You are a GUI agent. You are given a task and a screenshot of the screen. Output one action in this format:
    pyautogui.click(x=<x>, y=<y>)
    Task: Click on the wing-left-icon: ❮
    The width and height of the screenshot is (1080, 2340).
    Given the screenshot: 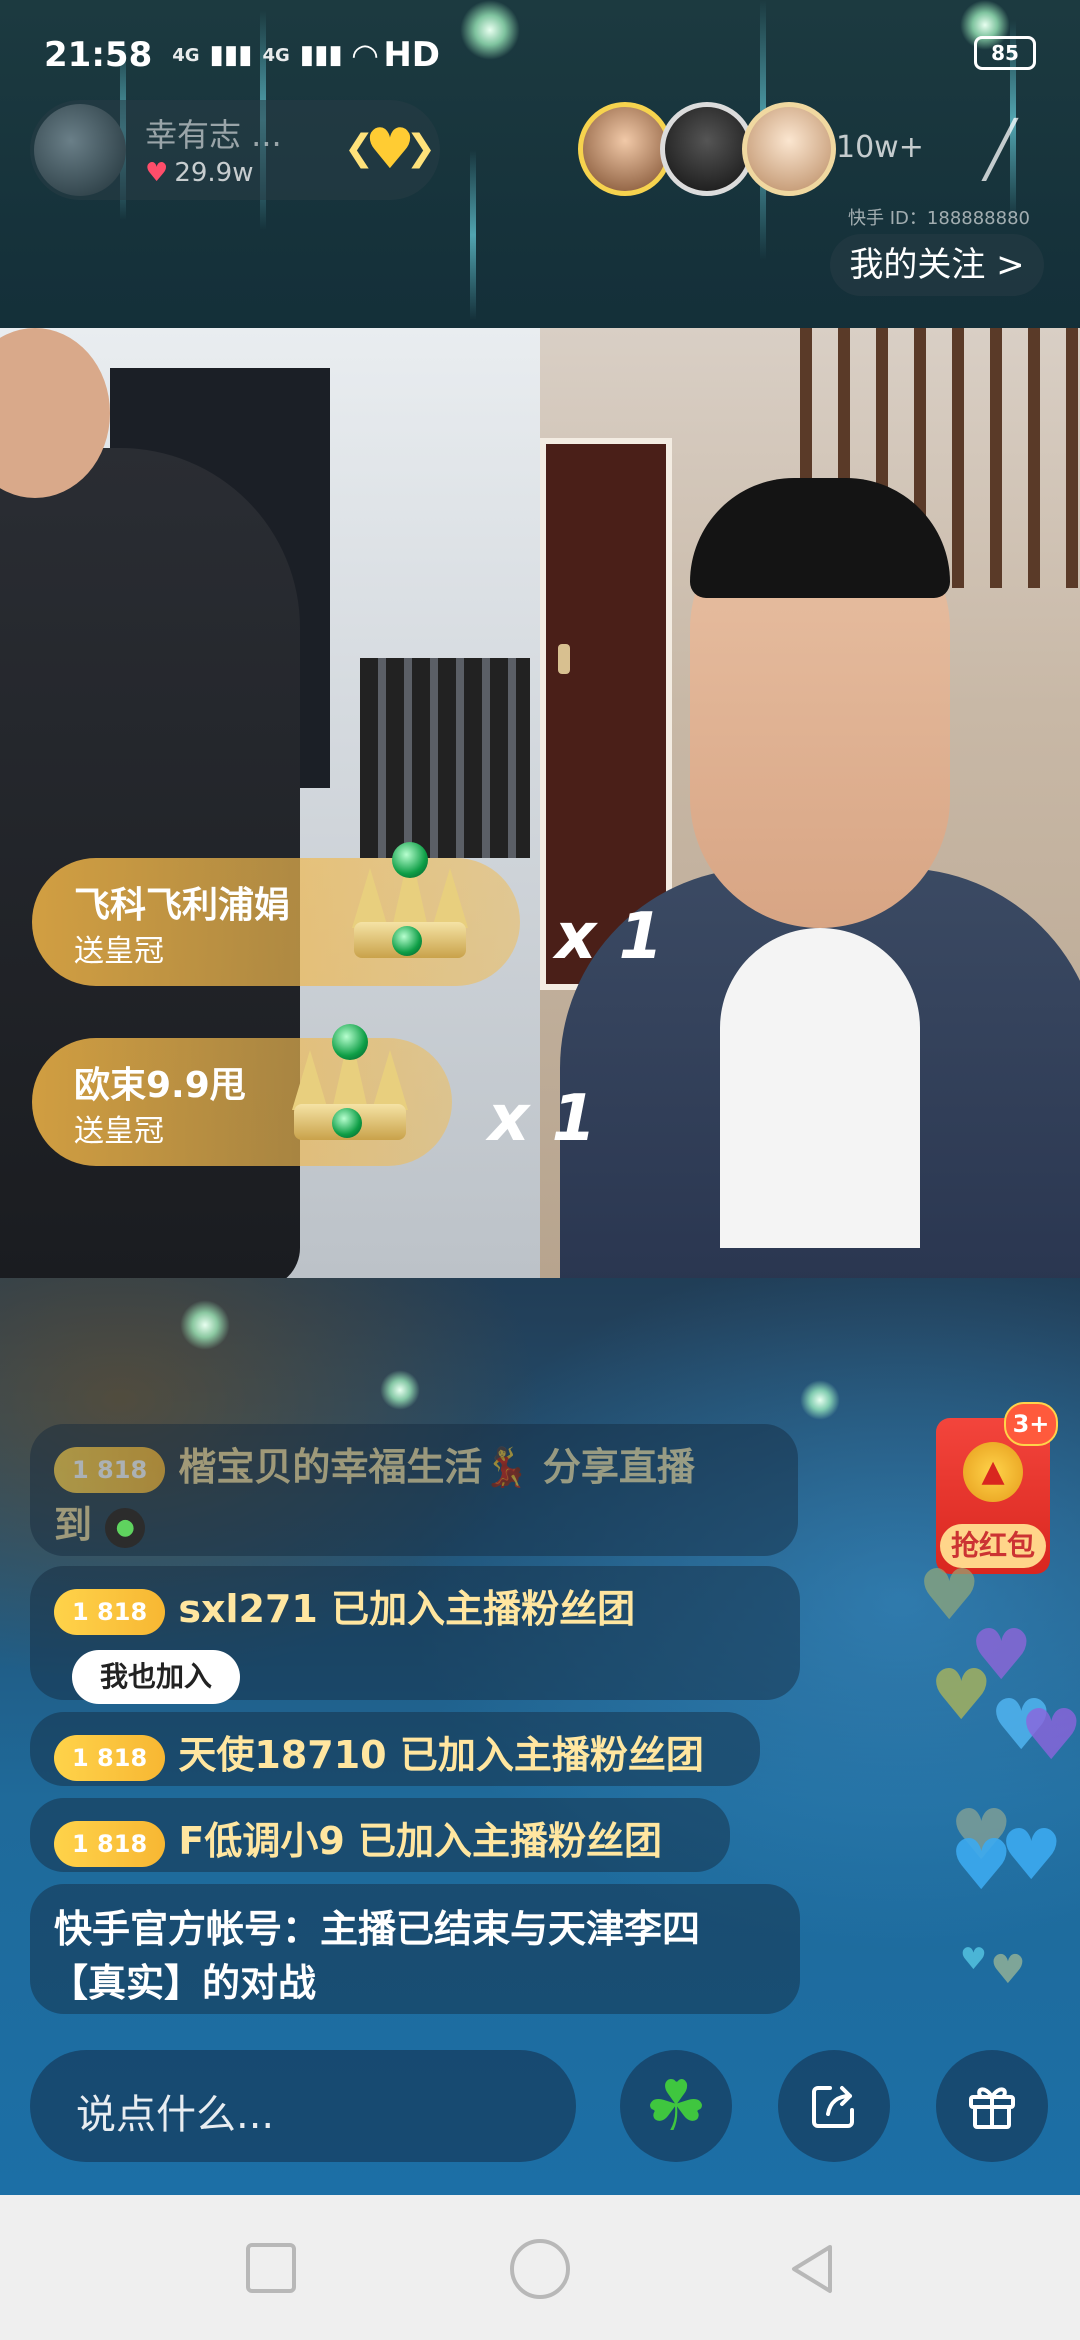 What is the action you would take?
    pyautogui.click(x=359, y=148)
    